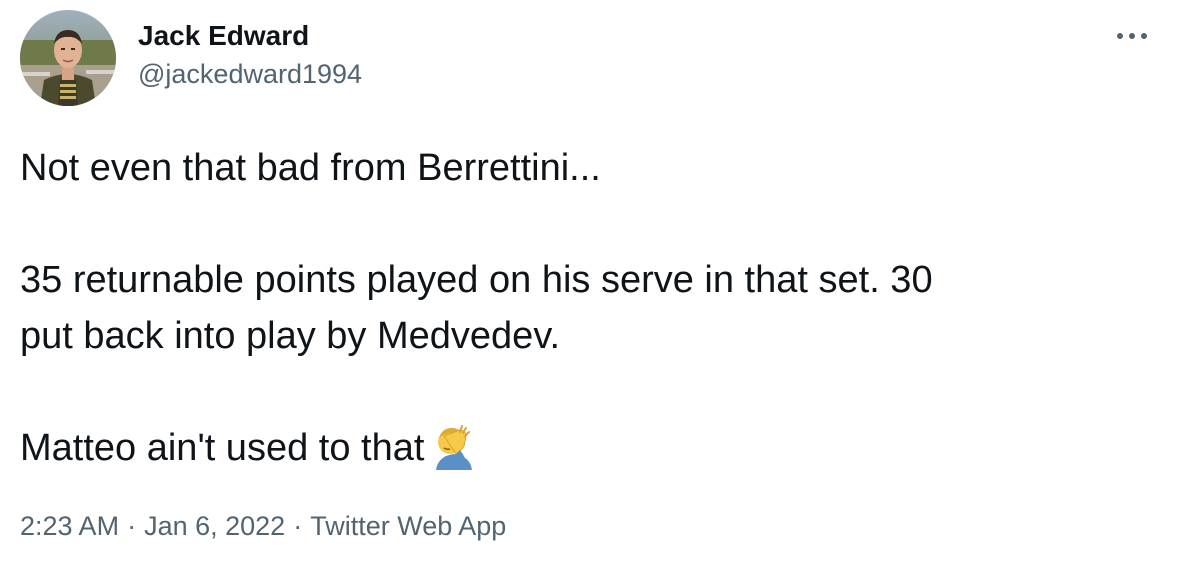 This screenshot has width=1182, height=562. What do you see at coordinates (250, 36) in the screenshot?
I see `author-display-name: Jack Edward` at bounding box center [250, 36].